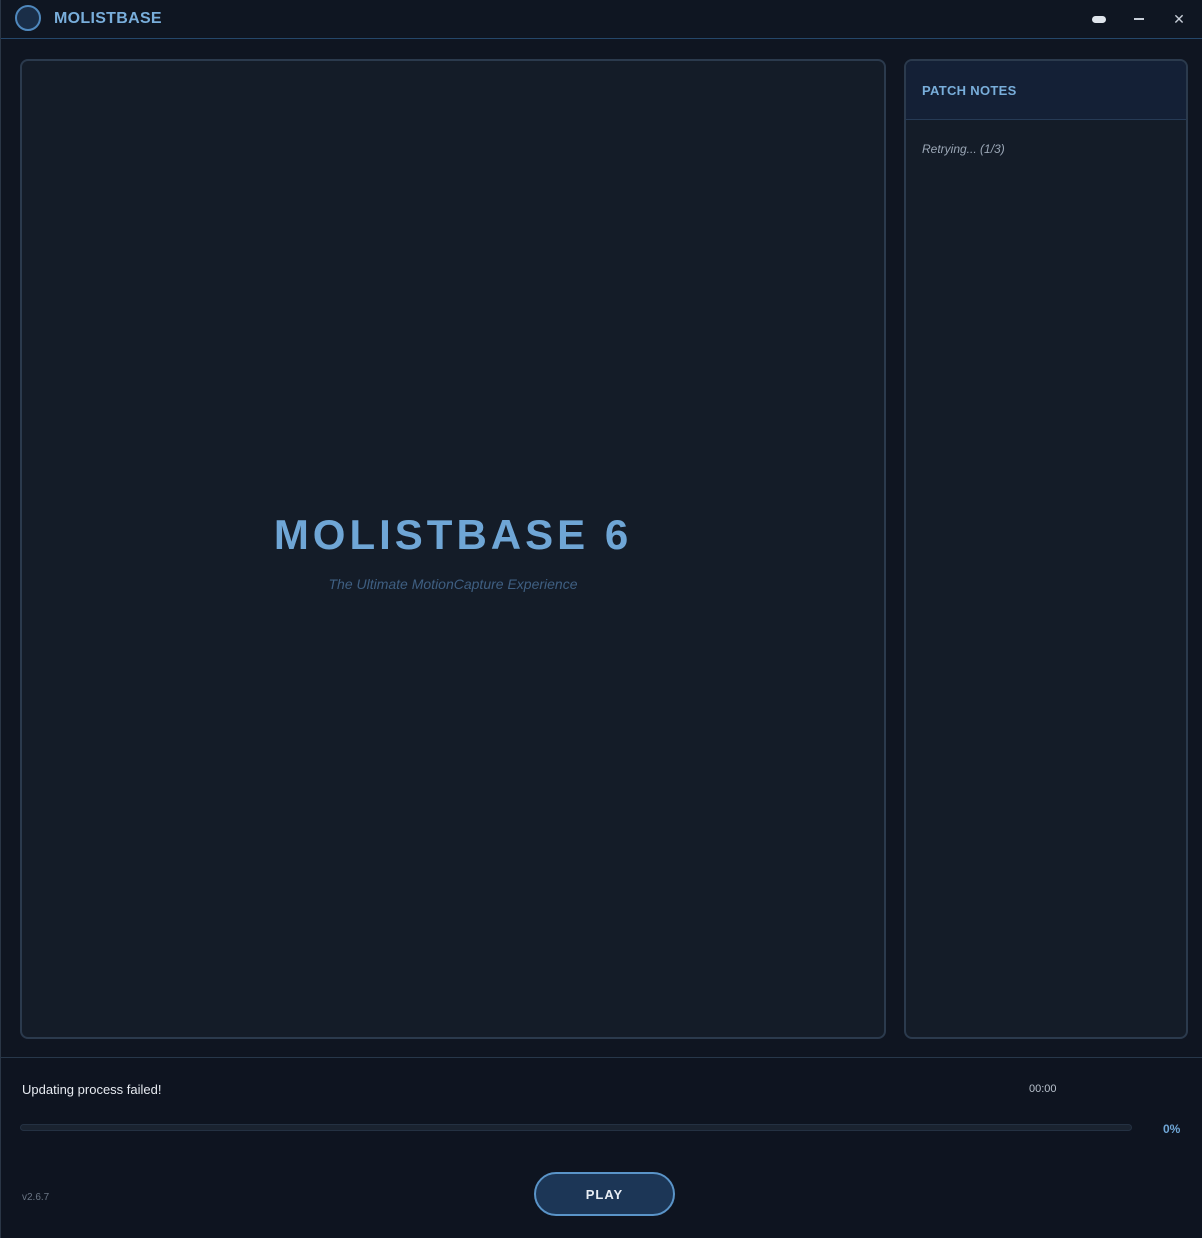  Describe the element at coordinates (108, 18) in the screenshot. I see `app-title: MOLISTBASE` at that location.